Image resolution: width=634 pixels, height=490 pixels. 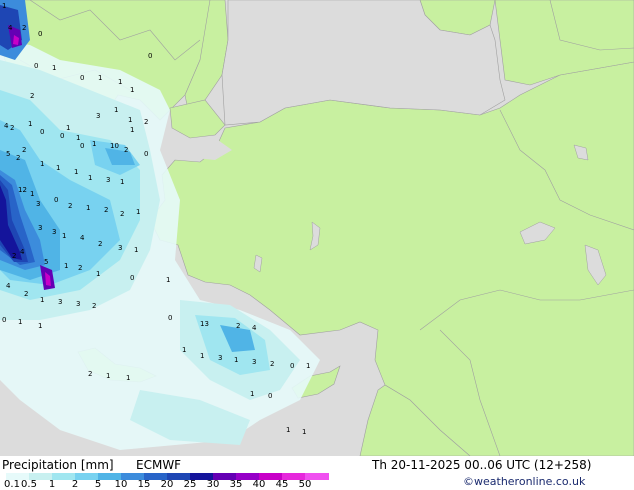 I want to click on legend-tick: 0.1, so click(x=12, y=484).